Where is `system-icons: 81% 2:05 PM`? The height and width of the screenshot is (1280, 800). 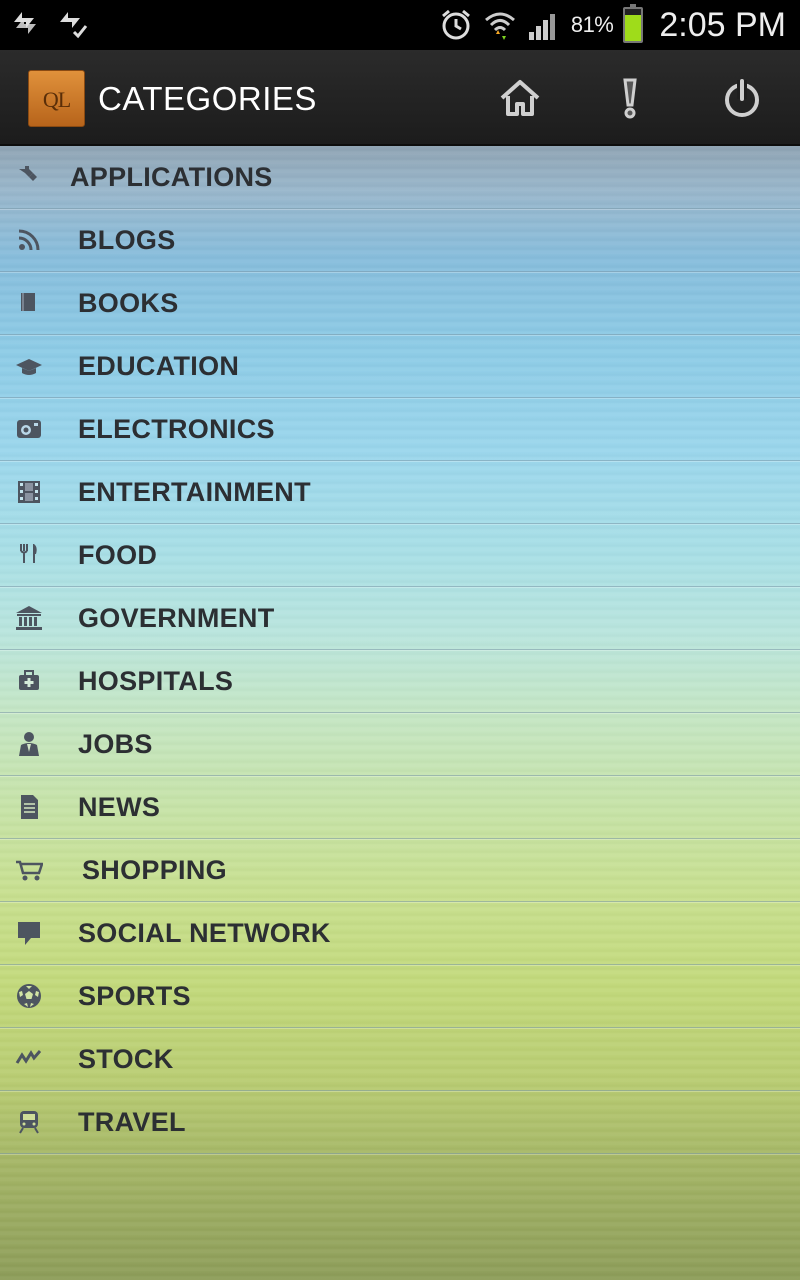
system-icons: 81% 2:05 PM is located at coordinates (612, 25).